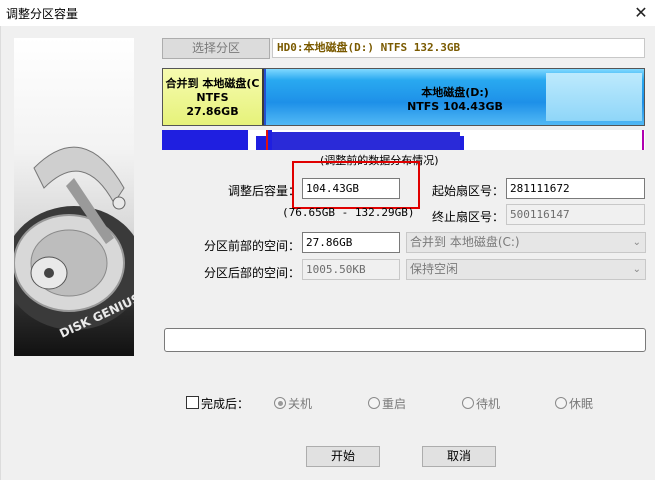 This screenshot has width=659, height=484. What do you see at coordinates (252, 273) in the screenshot?
I see `back-space-label: 分区后部的空间：` at bounding box center [252, 273].